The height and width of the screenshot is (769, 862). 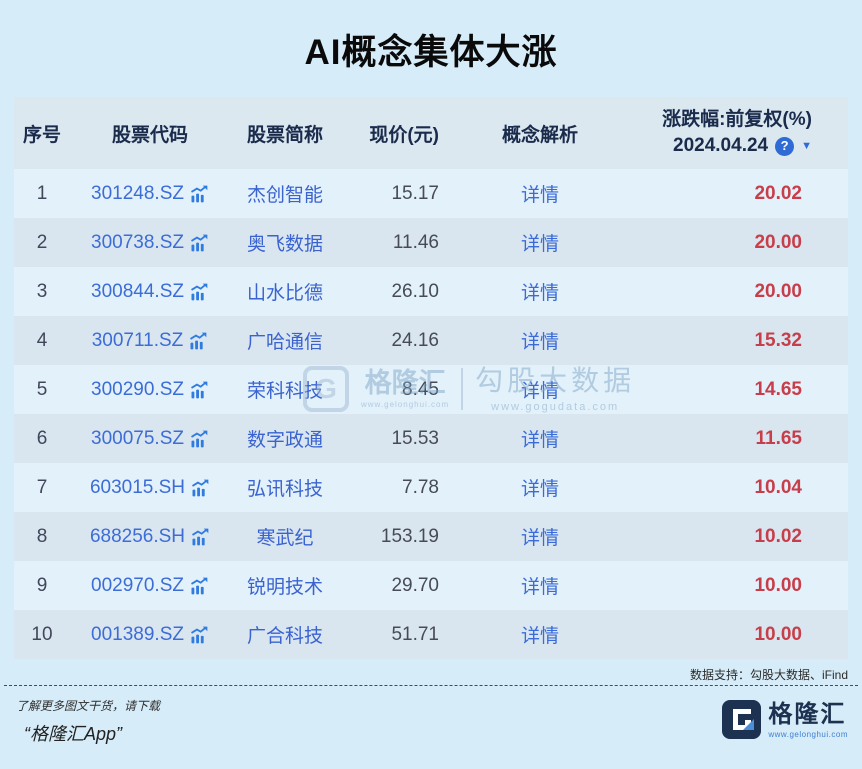 What do you see at coordinates (415, 340) in the screenshot?
I see `stock-price: 24.16` at bounding box center [415, 340].